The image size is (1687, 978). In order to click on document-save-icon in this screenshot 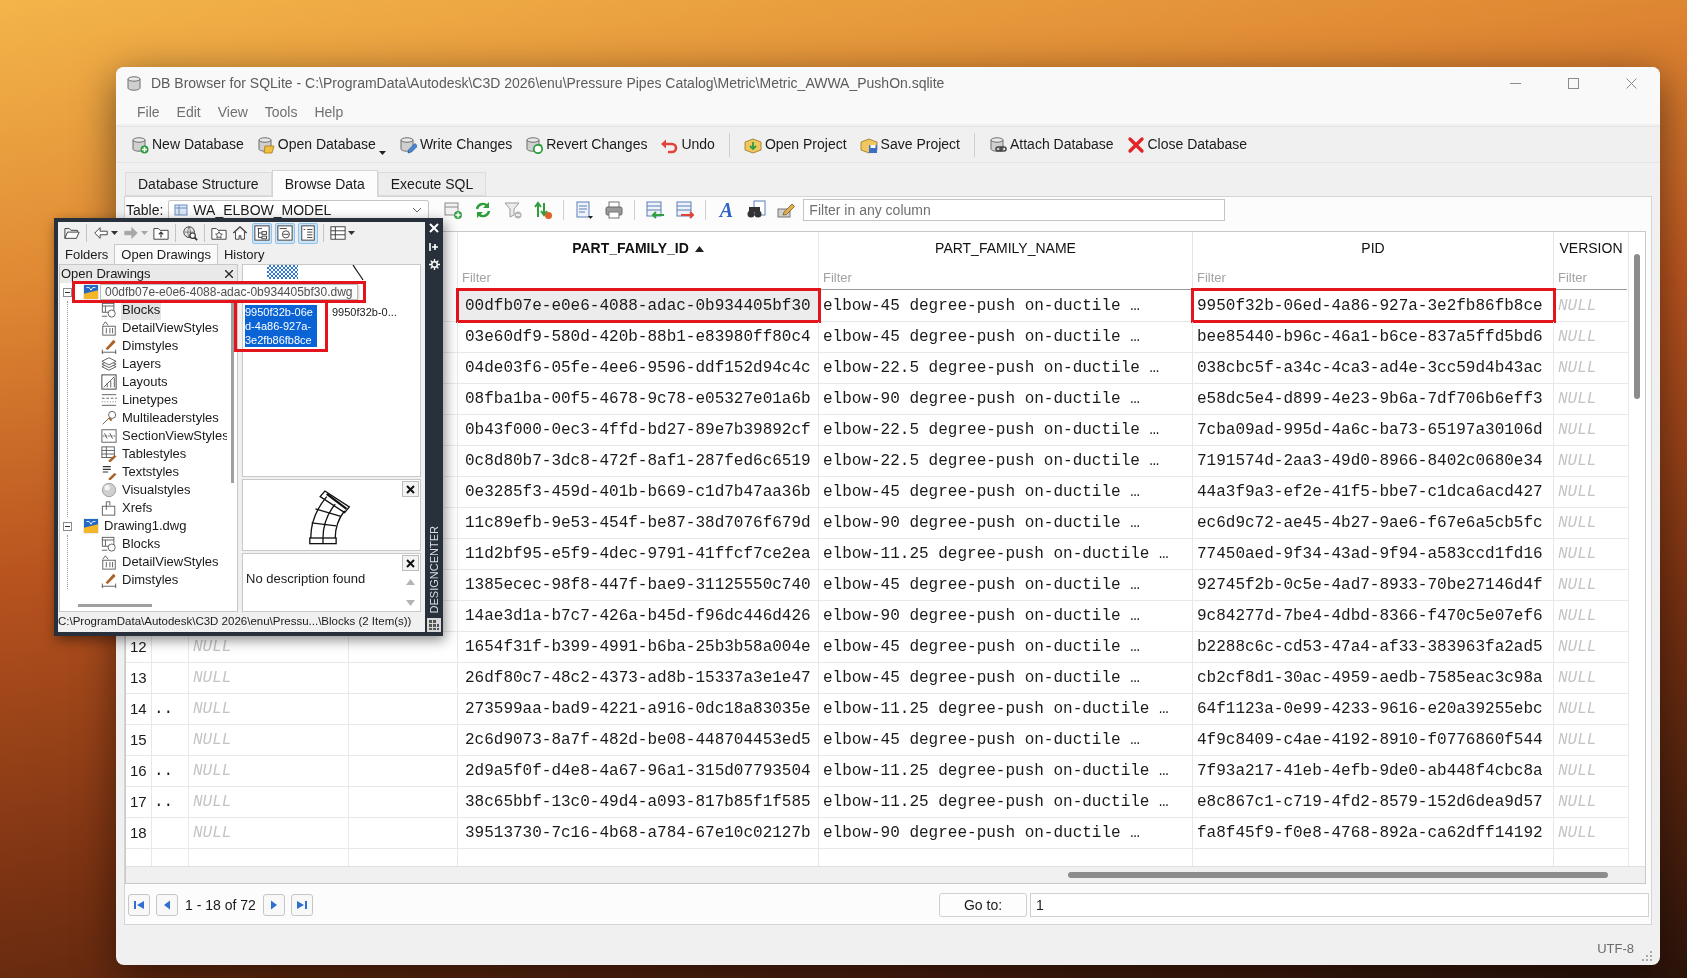, I will do `click(584, 210)`.